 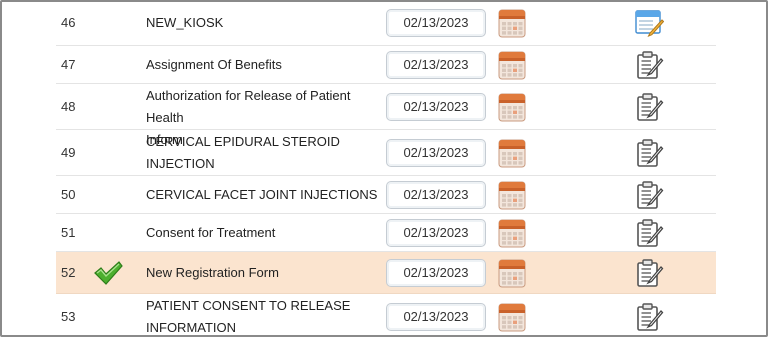 I want to click on form-name: CERVICAL FACET JOINT INJECTIONS, so click(x=268, y=195).